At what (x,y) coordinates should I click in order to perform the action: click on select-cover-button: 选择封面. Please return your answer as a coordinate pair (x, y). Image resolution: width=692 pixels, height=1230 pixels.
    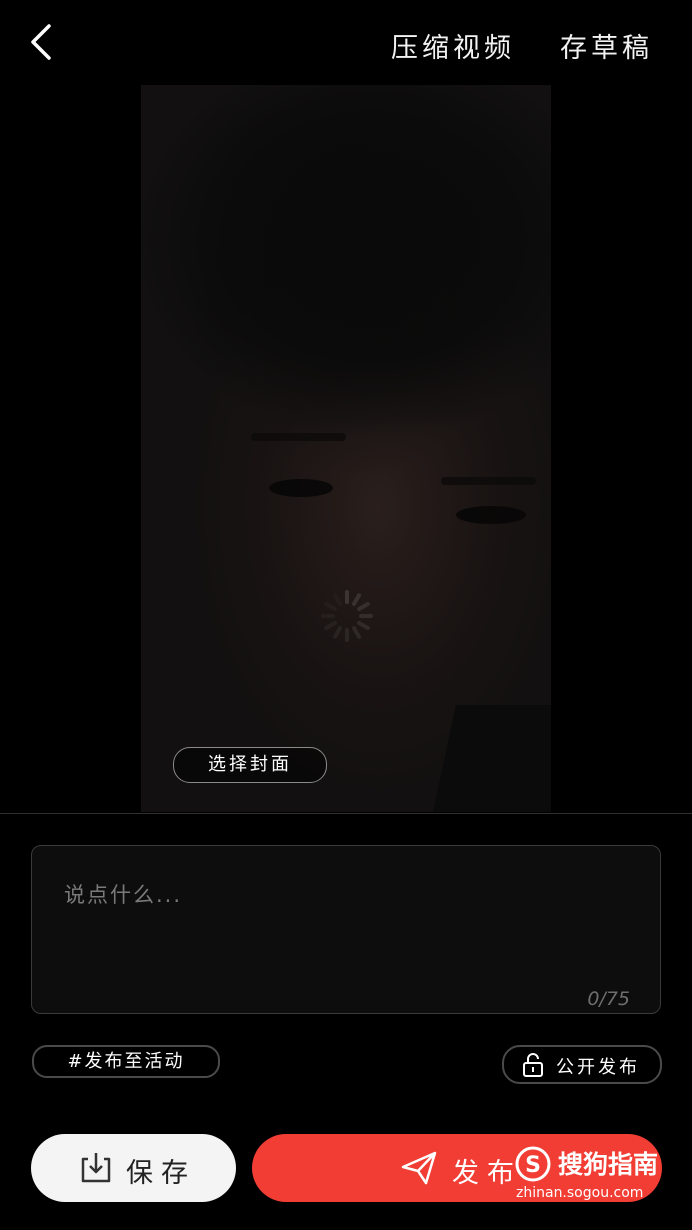
    Looking at the image, I should click on (250, 765).